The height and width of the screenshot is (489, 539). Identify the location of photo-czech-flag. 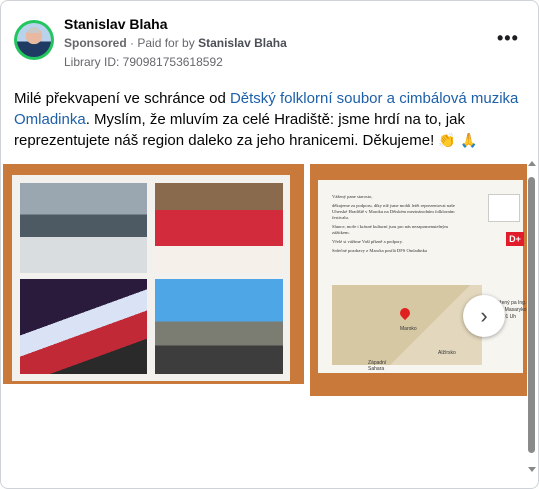
(83, 326).